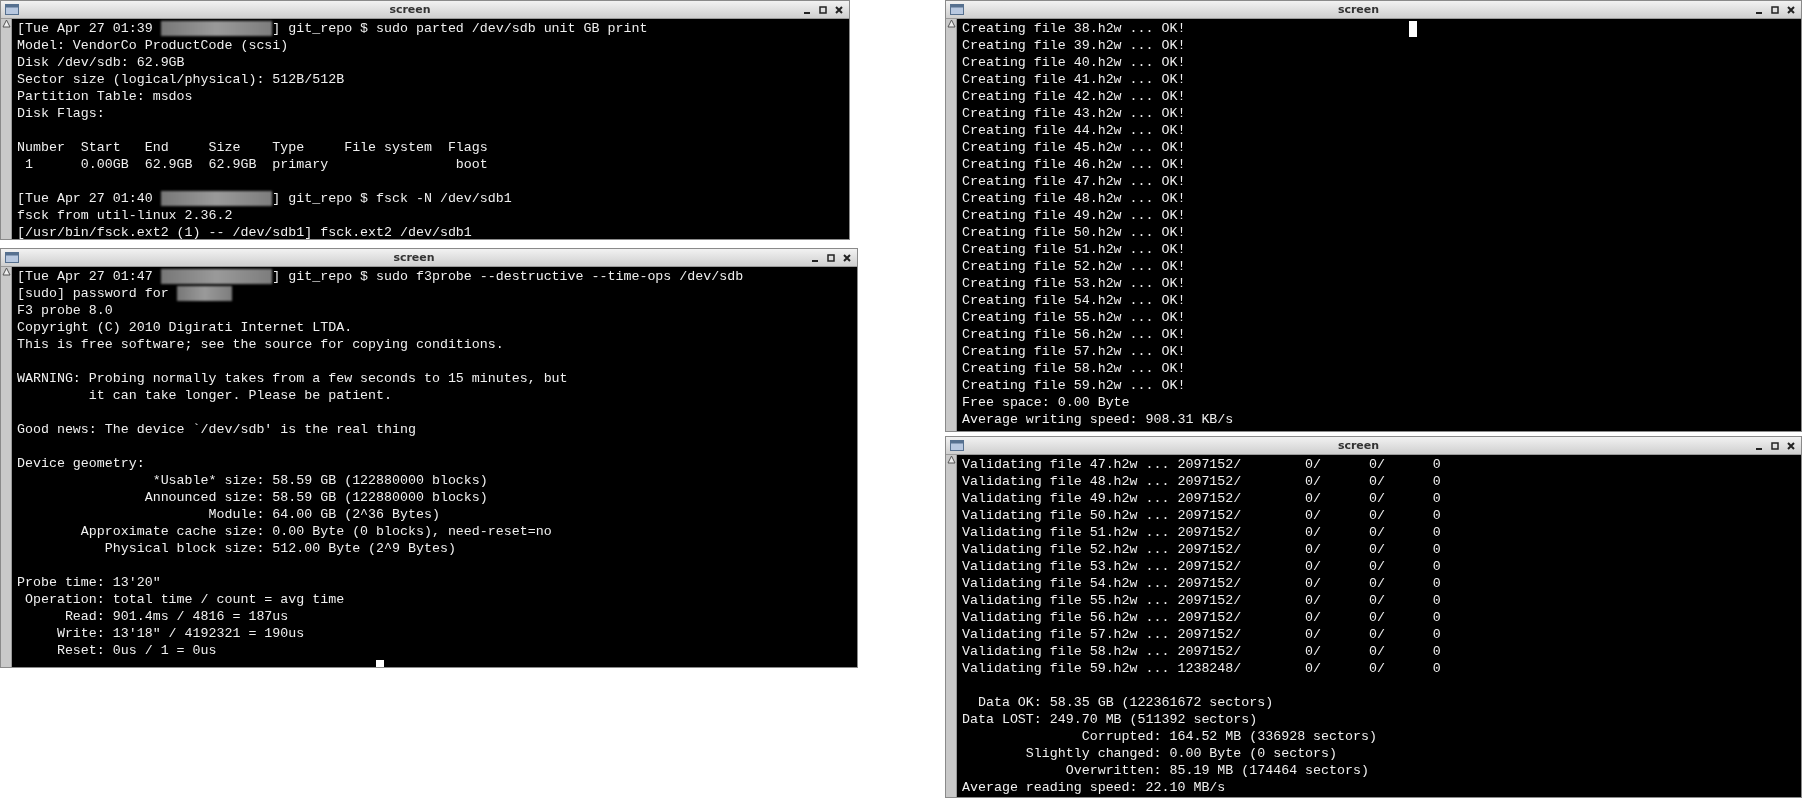 The height and width of the screenshot is (798, 1809). I want to click on terminal-line: Creating file 51.h2w ... OK!, so click(1074, 249).